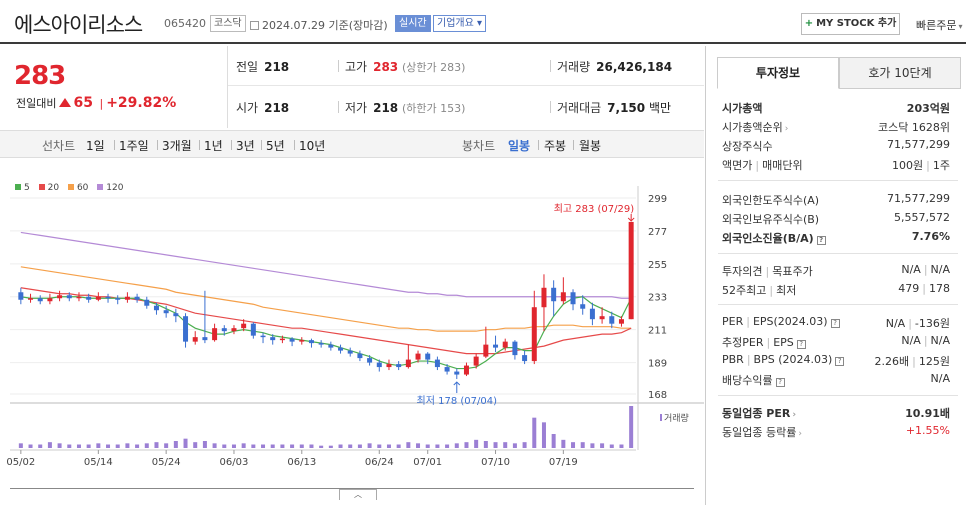 The width and height of the screenshot is (966, 505). Describe the element at coordinates (245, 145) in the screenshot. I see `period-4: 3년` at that location.